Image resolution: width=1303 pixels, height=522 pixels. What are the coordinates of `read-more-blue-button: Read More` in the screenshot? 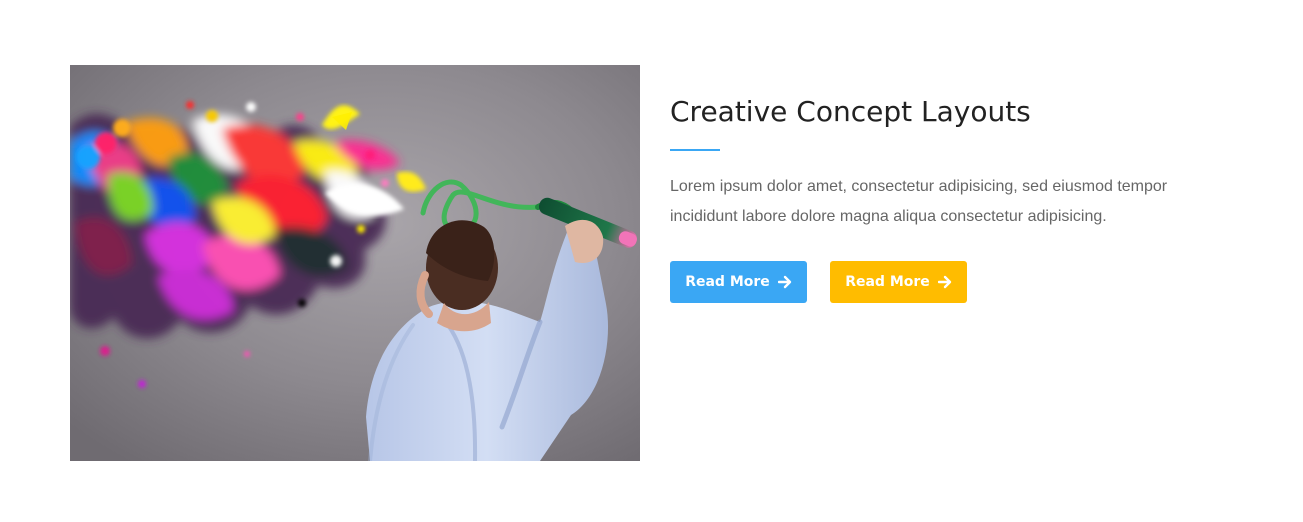 It's located at (738, 282).